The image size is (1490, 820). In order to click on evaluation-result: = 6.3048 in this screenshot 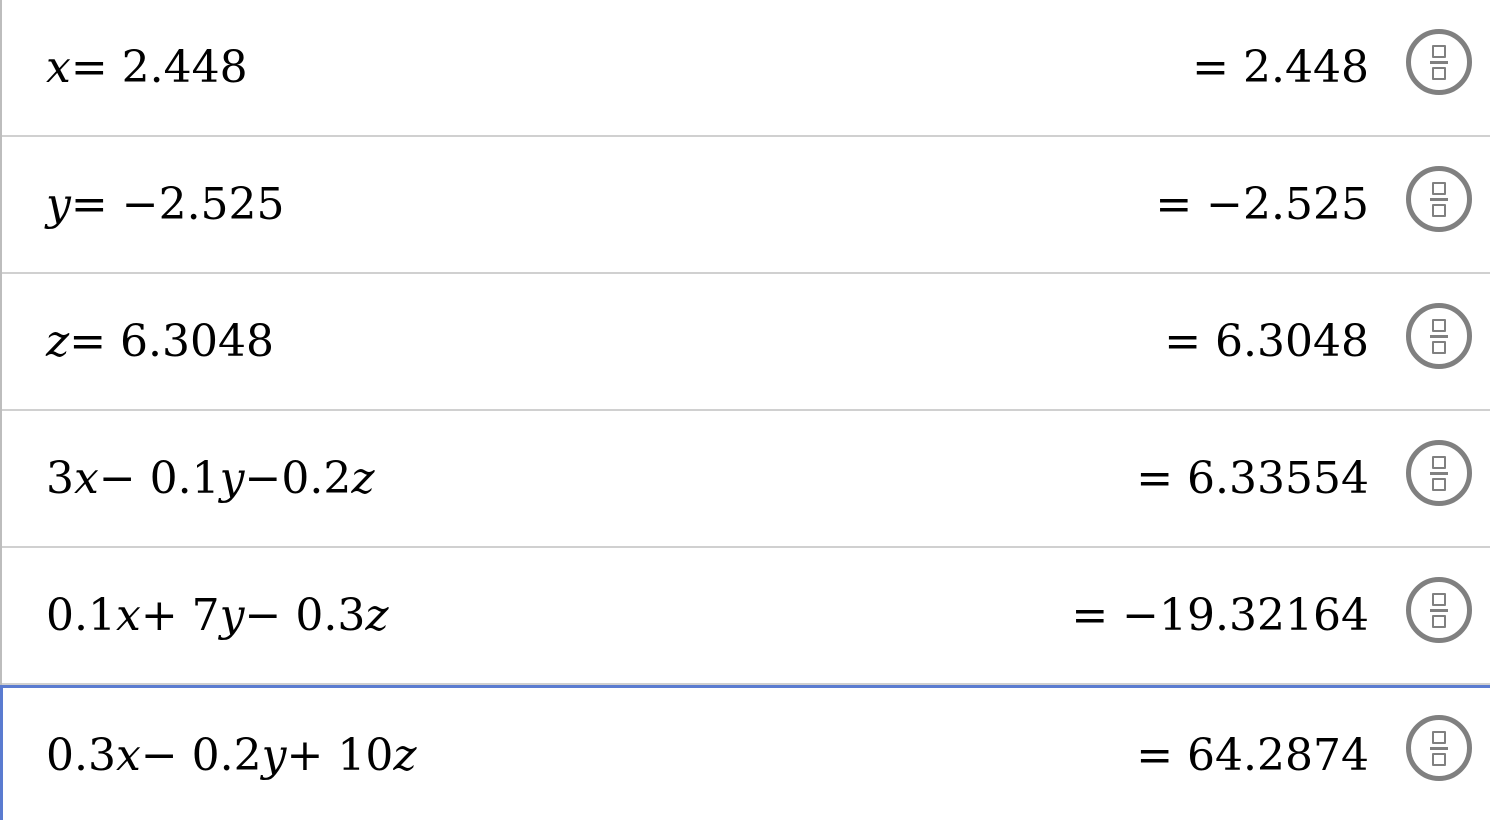, I will do `click(1266, 341)`.